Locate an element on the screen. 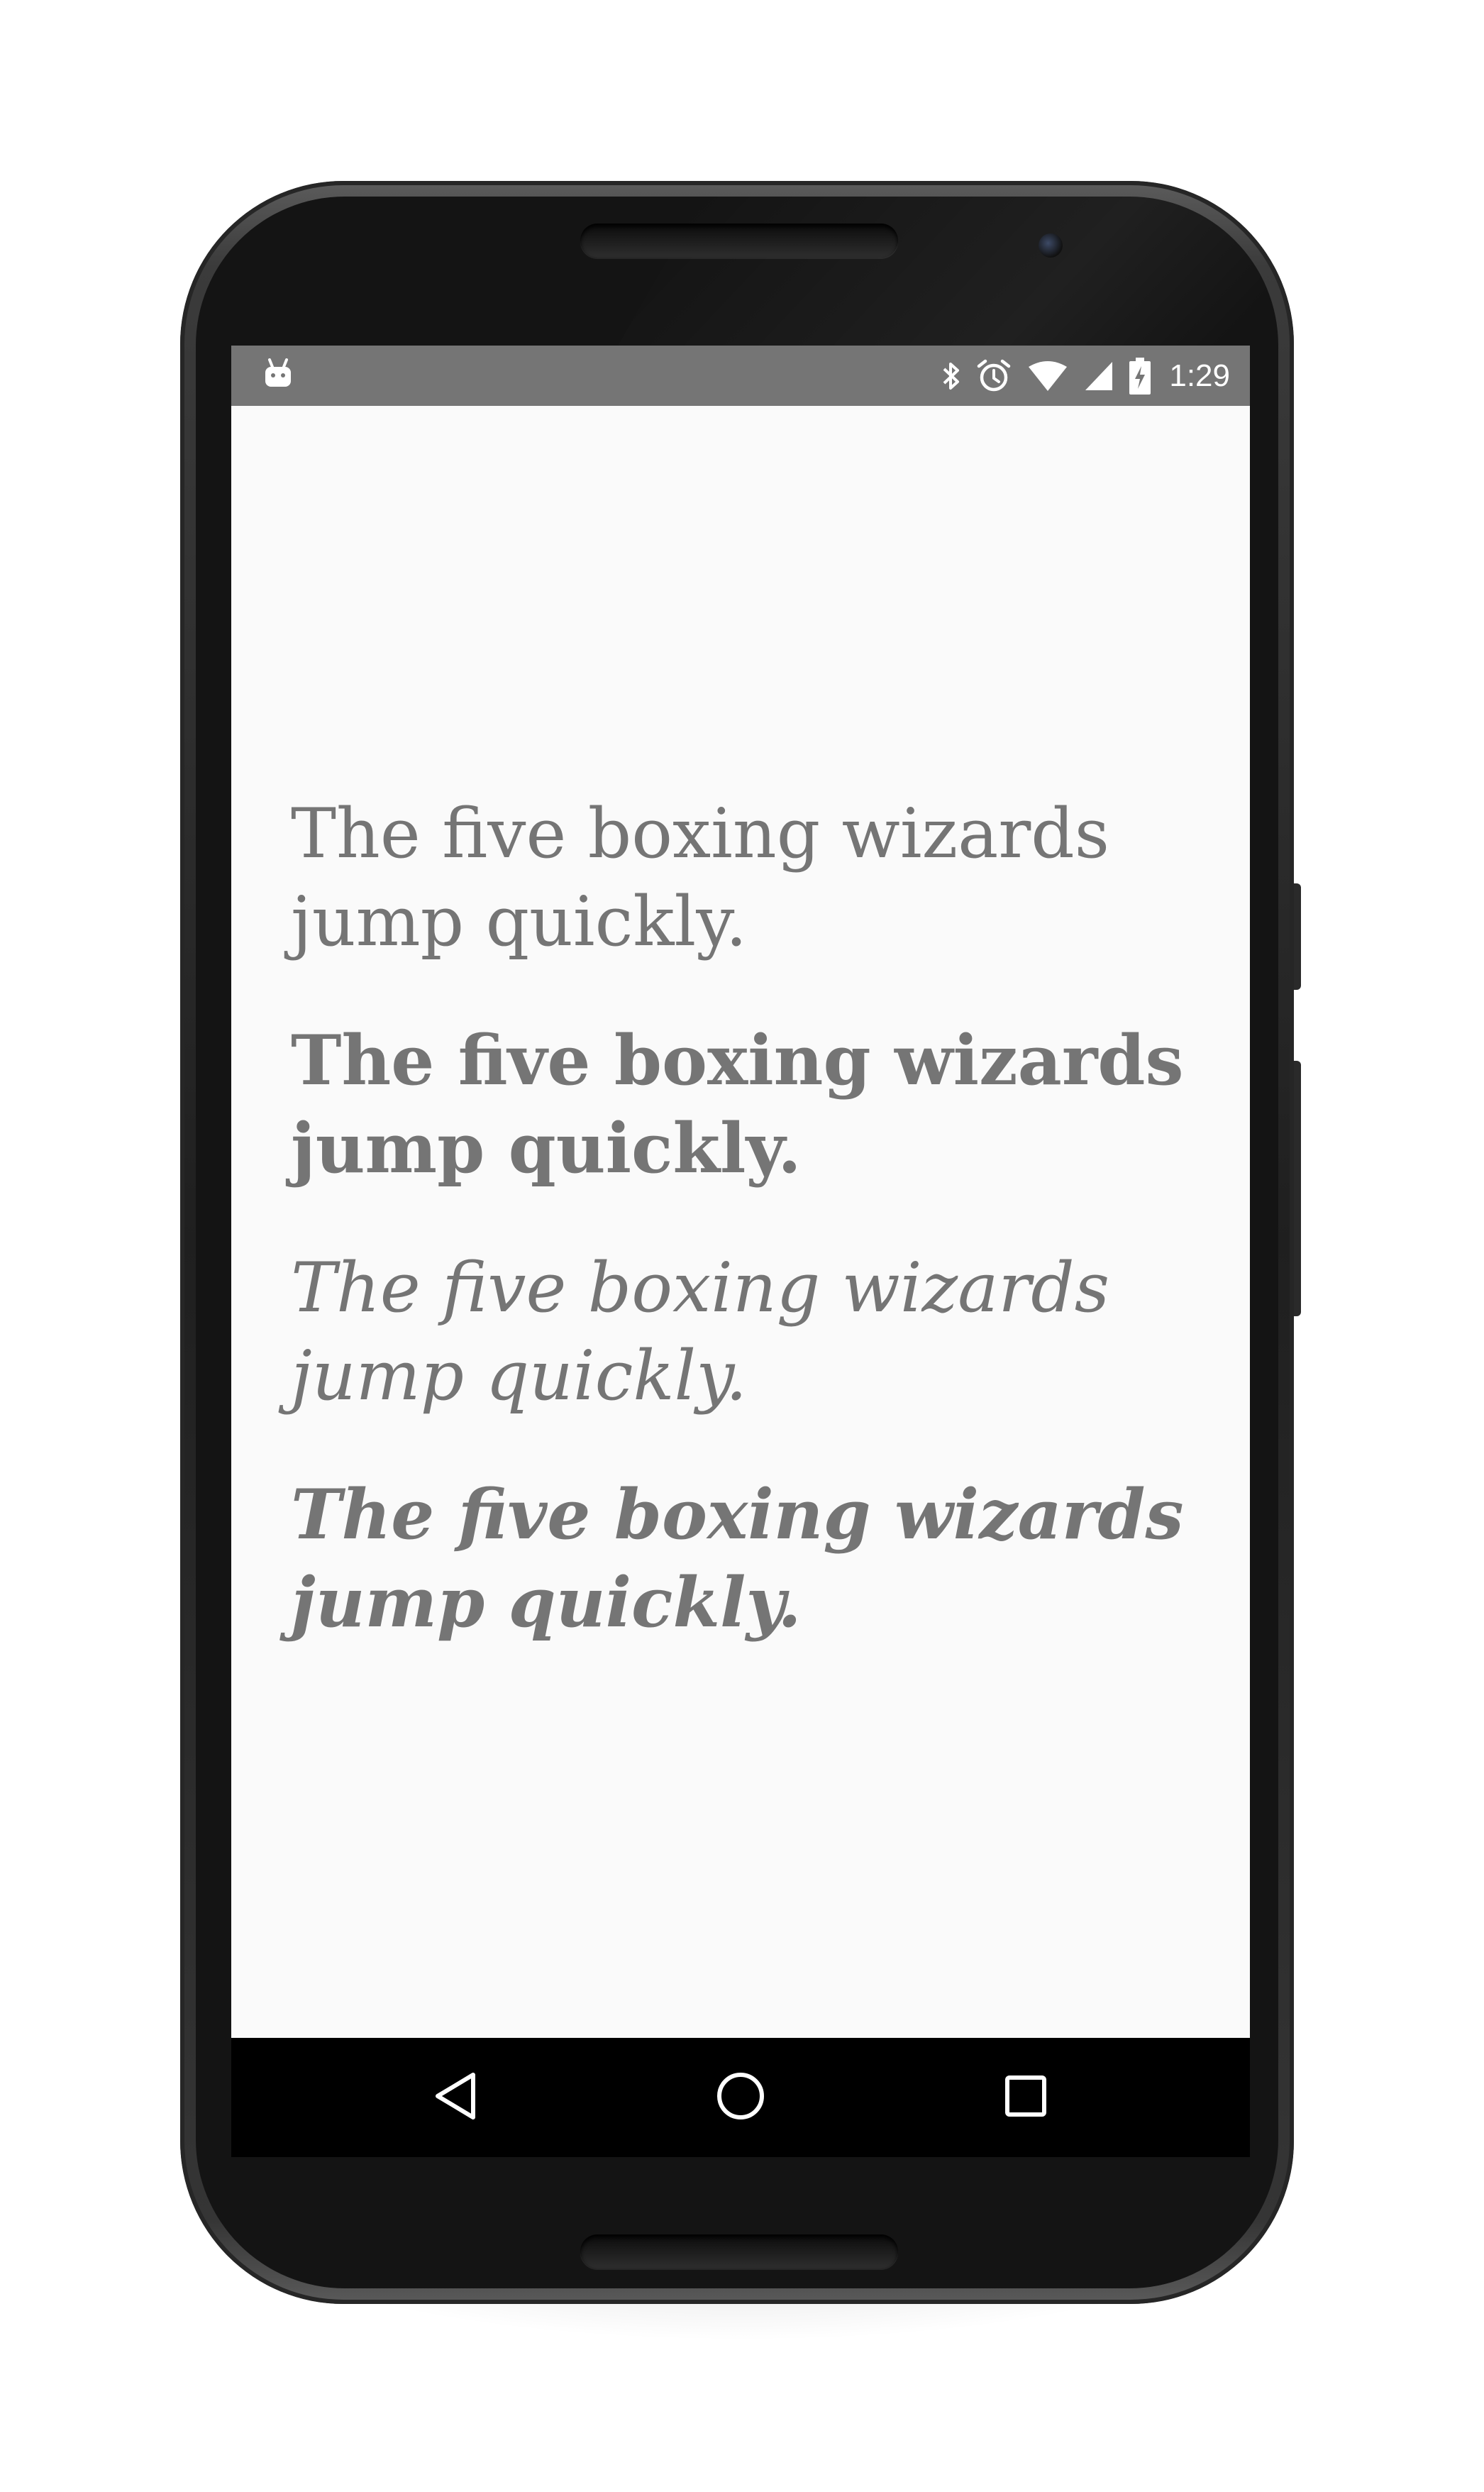 The width and height of the screenshot is (1484, 2492). status-icons: 1:29 is located at coordinates (1086, 376).